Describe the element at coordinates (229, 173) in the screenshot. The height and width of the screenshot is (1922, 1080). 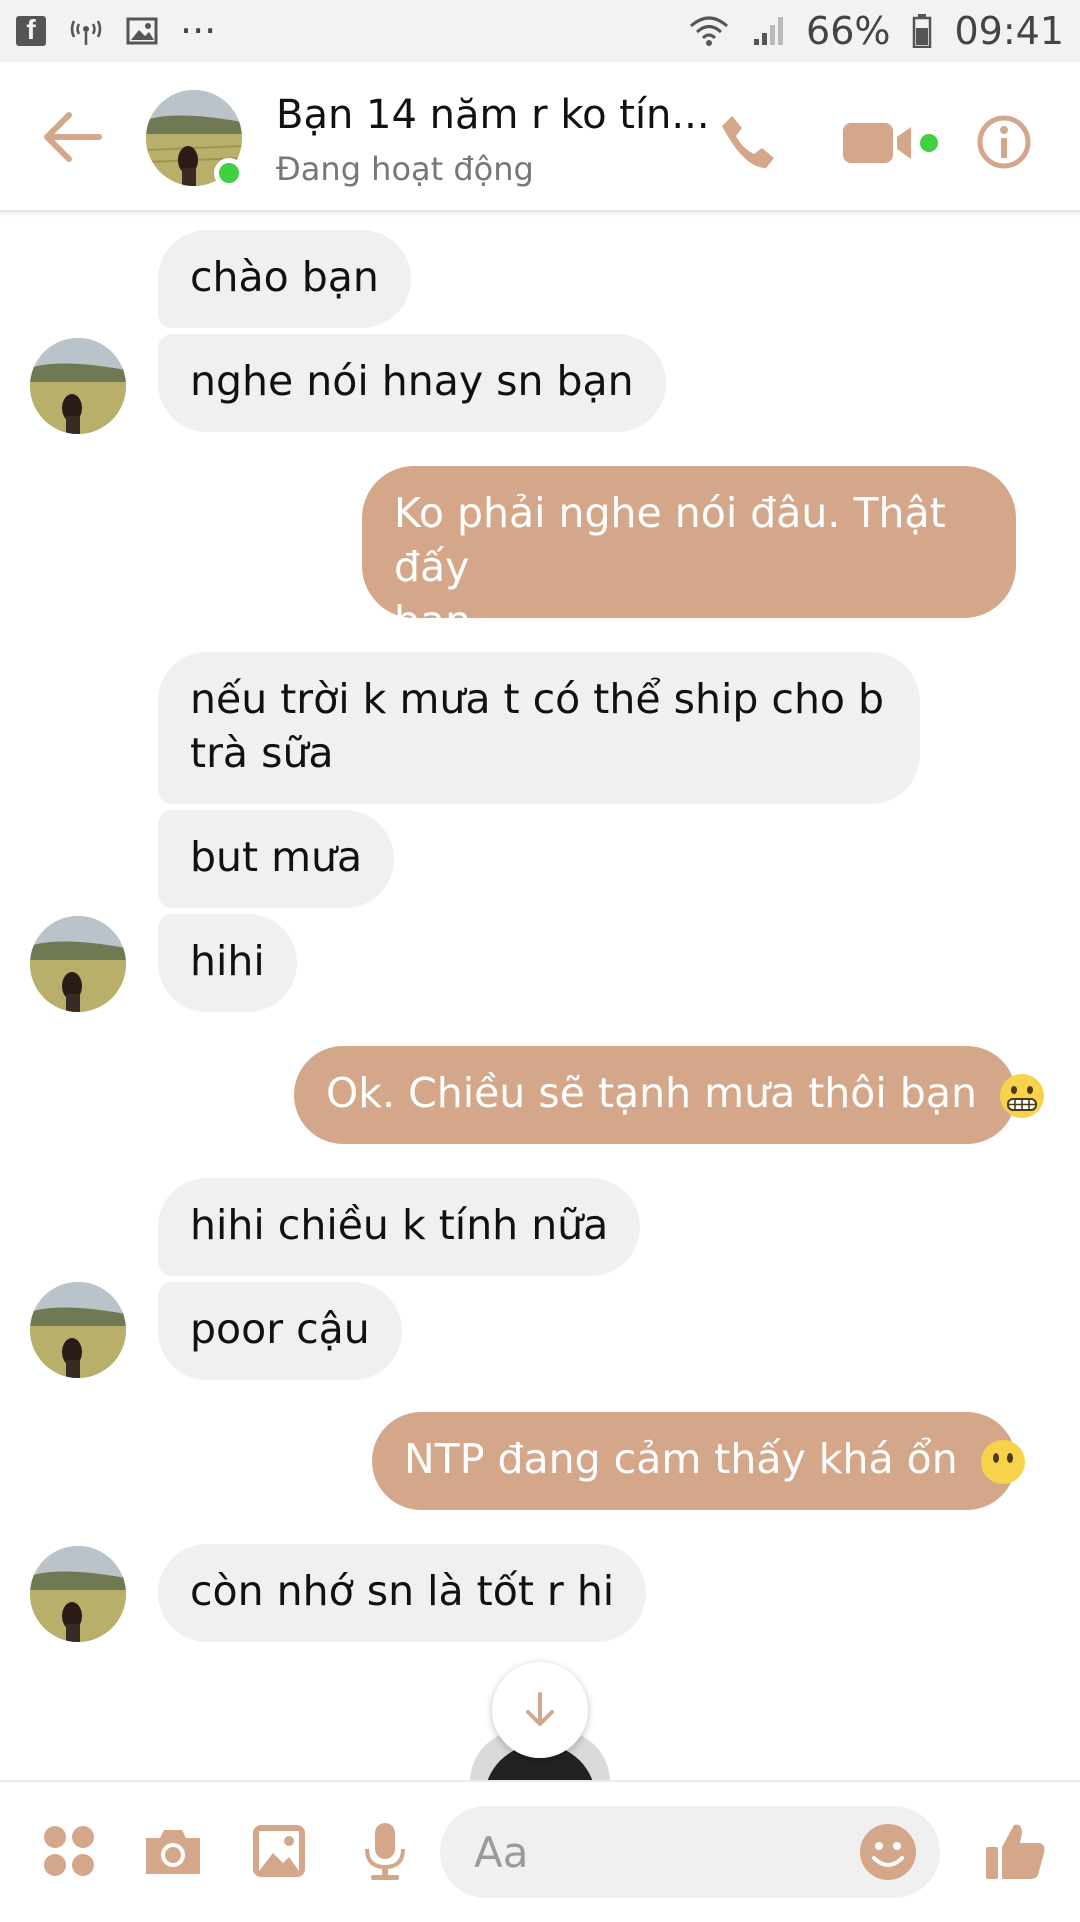
I see `online-status-dot` at that location.